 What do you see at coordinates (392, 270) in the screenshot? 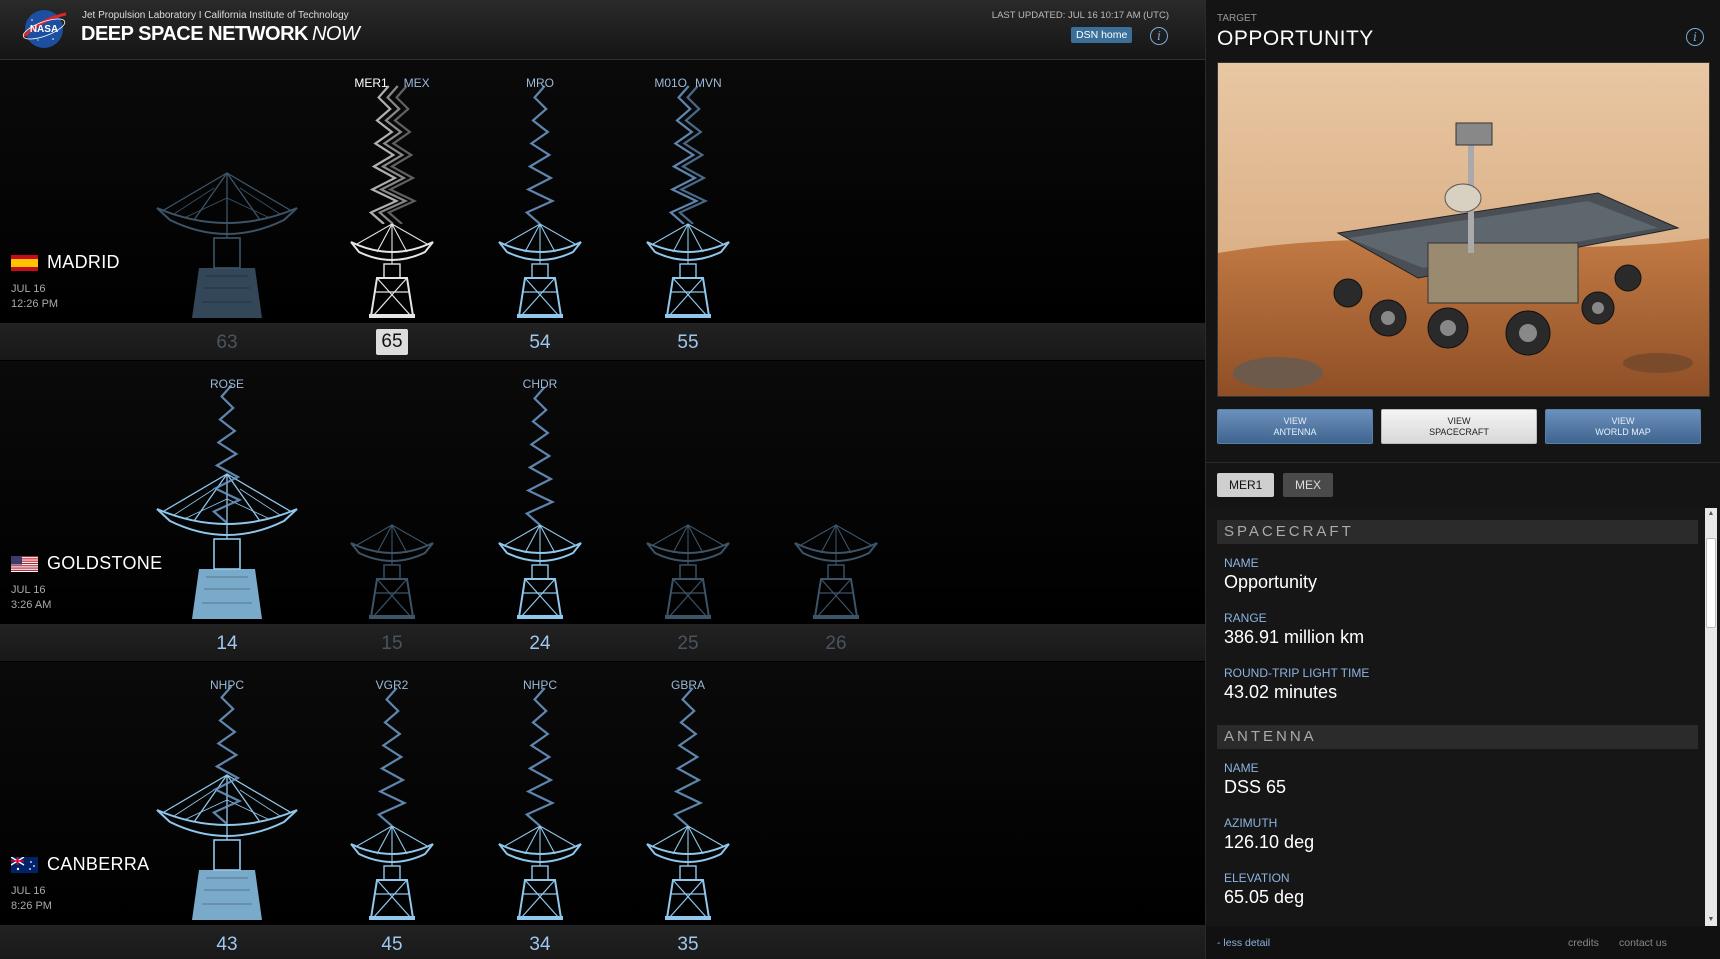
I see `antenna-dish-65-icon` at bounding box center [392, 270].